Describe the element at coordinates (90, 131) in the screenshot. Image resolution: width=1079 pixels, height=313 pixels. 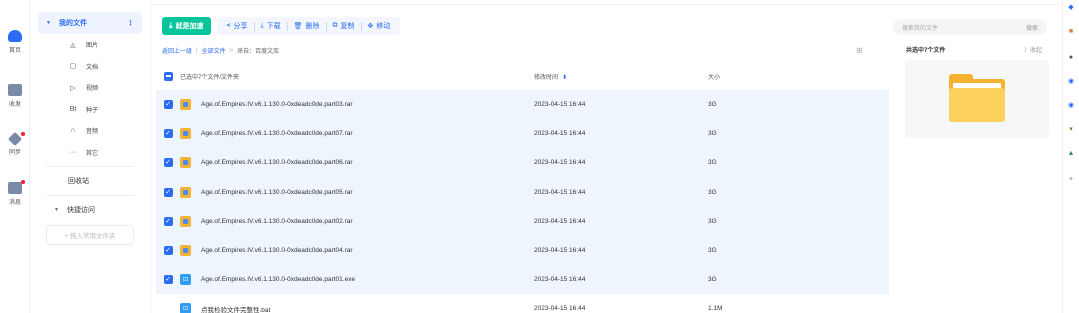
I see `nav-category-item: ∩ 音频` at that location.